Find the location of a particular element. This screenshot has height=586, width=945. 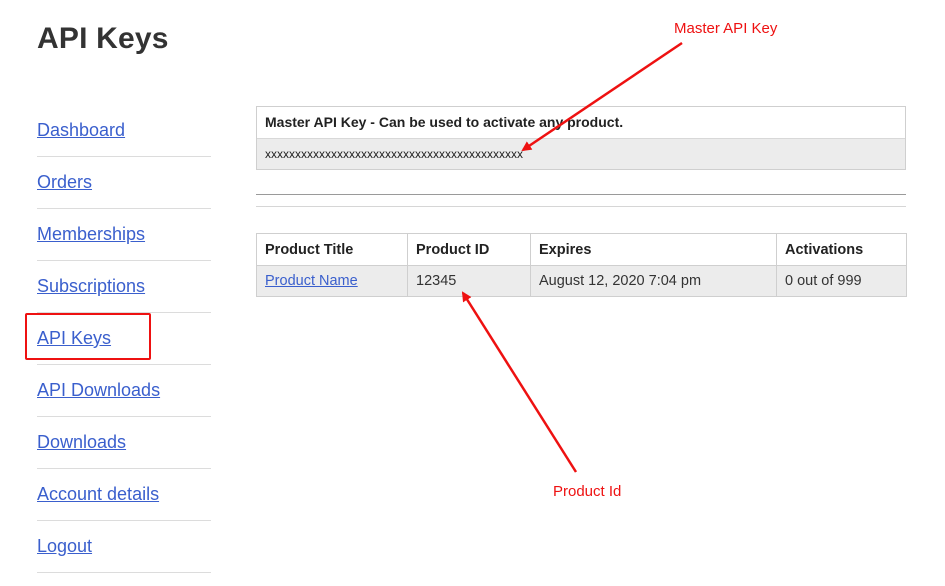

master-api-key-arrow is located at coordinates (602, 96).